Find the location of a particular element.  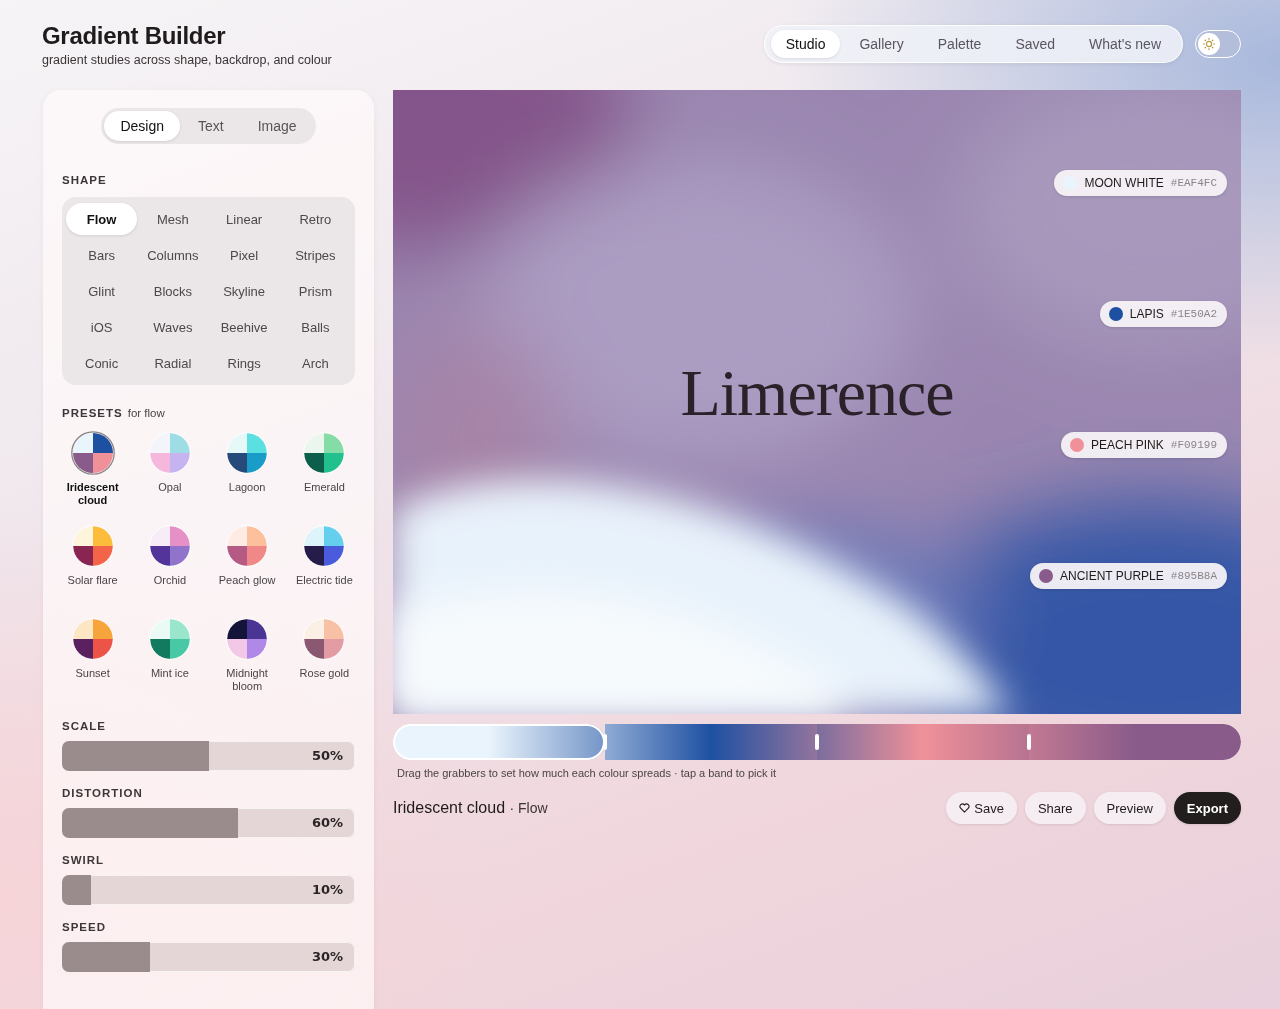

hint-text: Drag the grabbers to set how much each colour spreads · tap a band to pick it is located at coordinates (587, 773).